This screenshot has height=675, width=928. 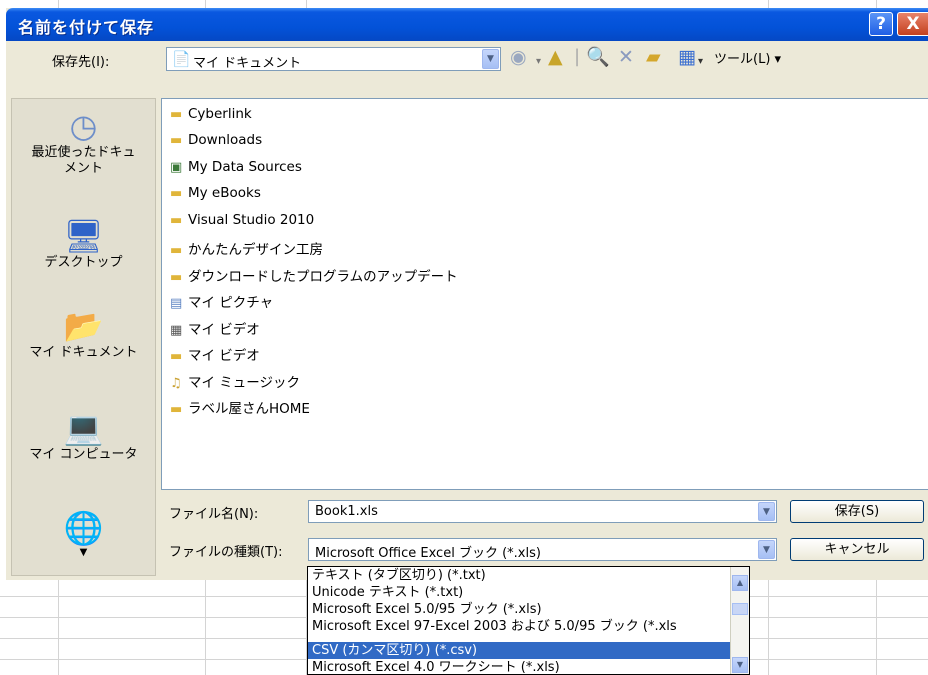 What do you see at coordinates (687, 57) in the screenshot?
I see `views-icon: ▦` at bounding box center [687, 57].